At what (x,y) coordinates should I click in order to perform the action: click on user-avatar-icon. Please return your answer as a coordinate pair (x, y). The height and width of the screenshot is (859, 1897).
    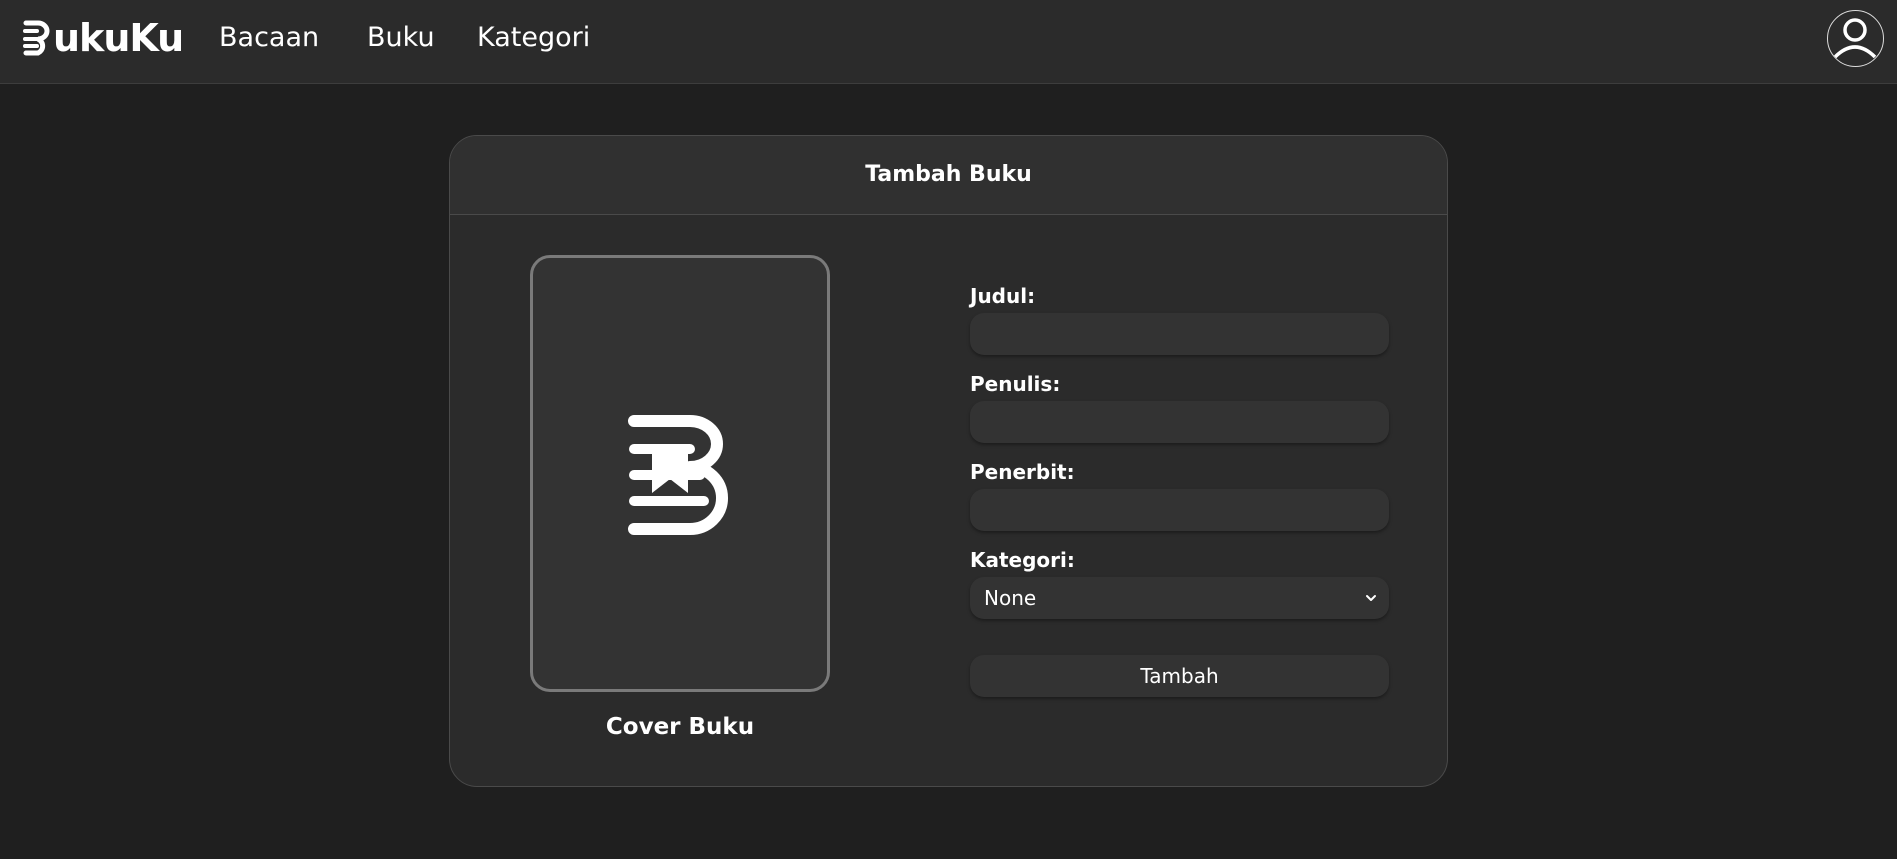
    Looking at the image, I should click on (1855, 38).